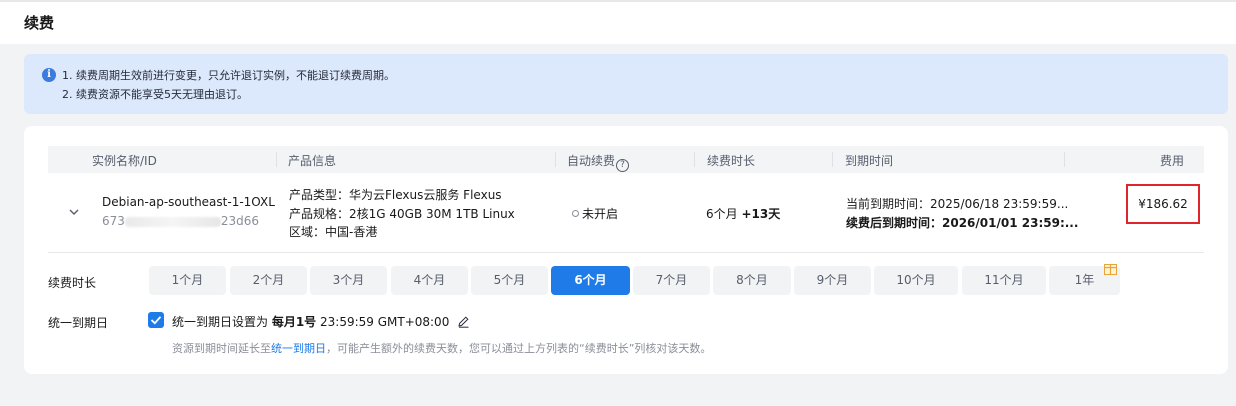 The image size is (1236, 406). I want to click on redacted-id, so click(172, 221).